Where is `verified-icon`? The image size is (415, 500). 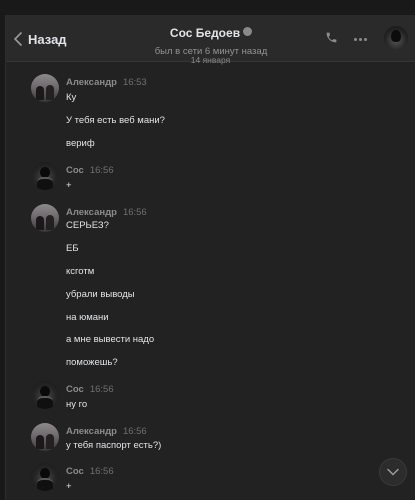
verified-icon is located at coordinates (248, 32).